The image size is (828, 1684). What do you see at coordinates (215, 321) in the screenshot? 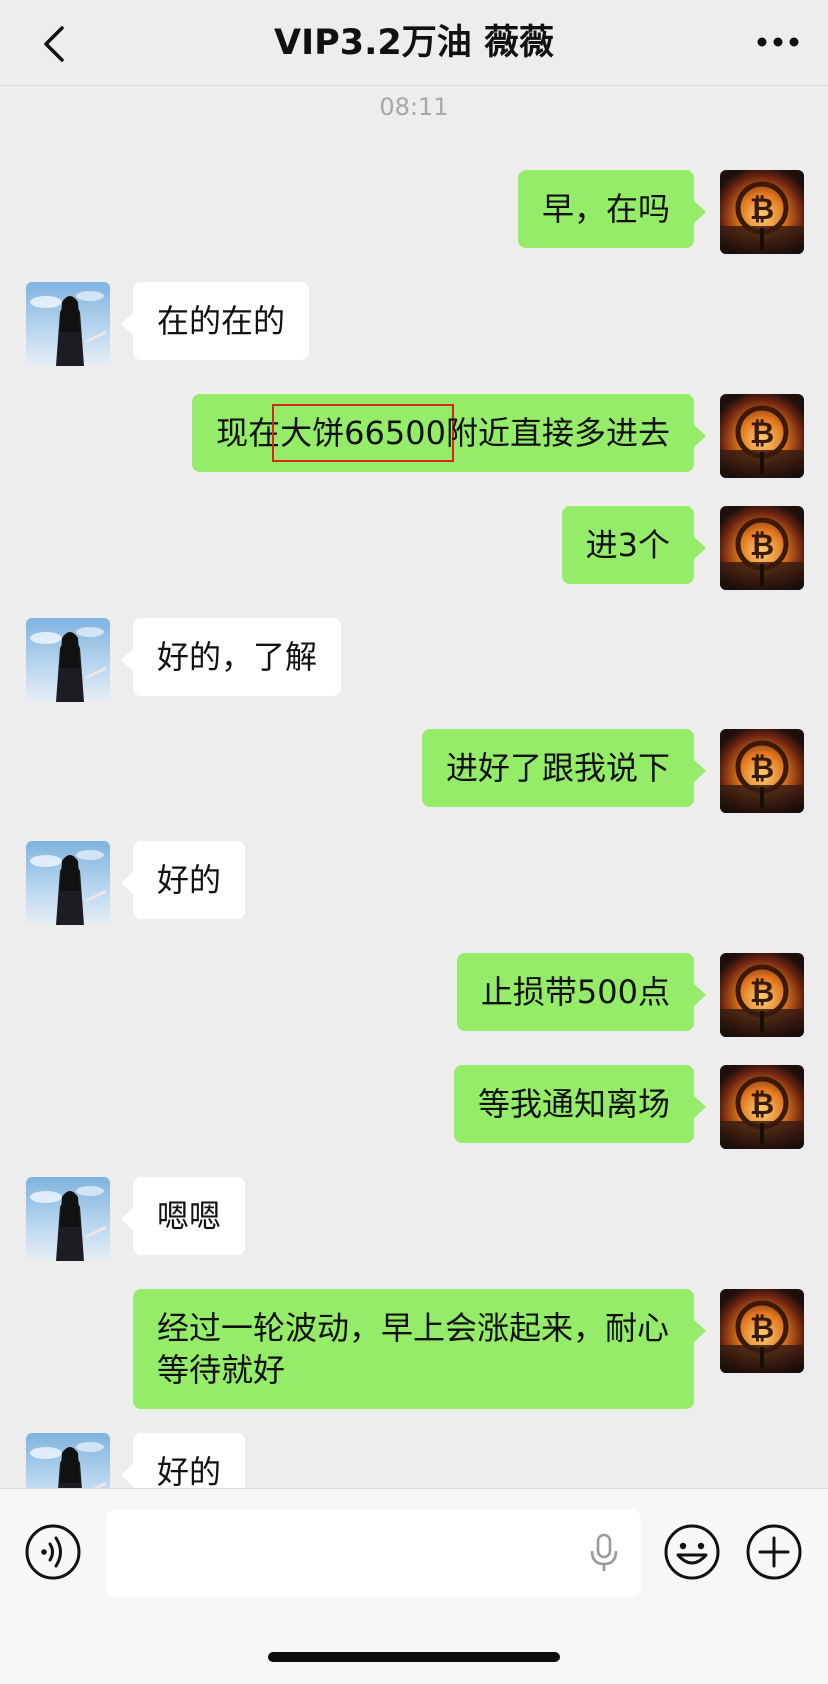
I see `incoming-message: 在的在的` at bounding box center [215, 321].